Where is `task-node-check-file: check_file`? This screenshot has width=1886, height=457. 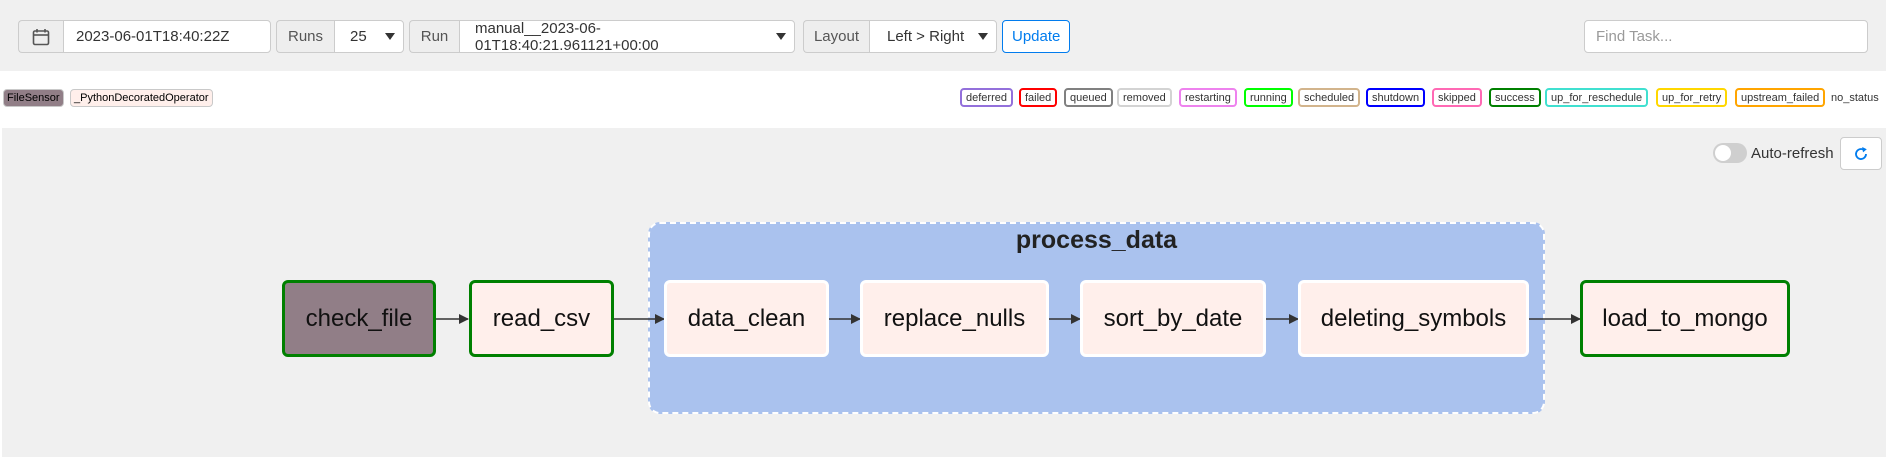 task-node-check-file: check_file is located at coordinates (359, 318).